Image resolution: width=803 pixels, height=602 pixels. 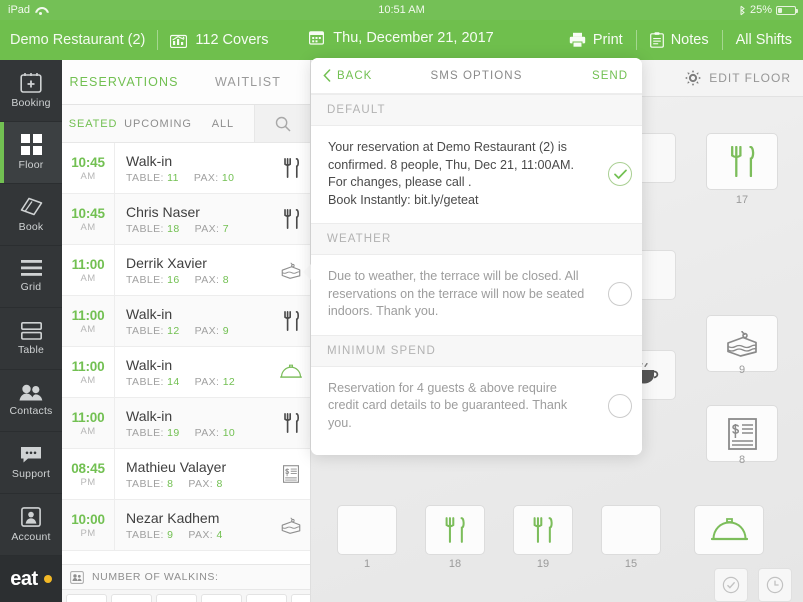 I want to click on floor-mini-check-button, so click(x=731, y=585).